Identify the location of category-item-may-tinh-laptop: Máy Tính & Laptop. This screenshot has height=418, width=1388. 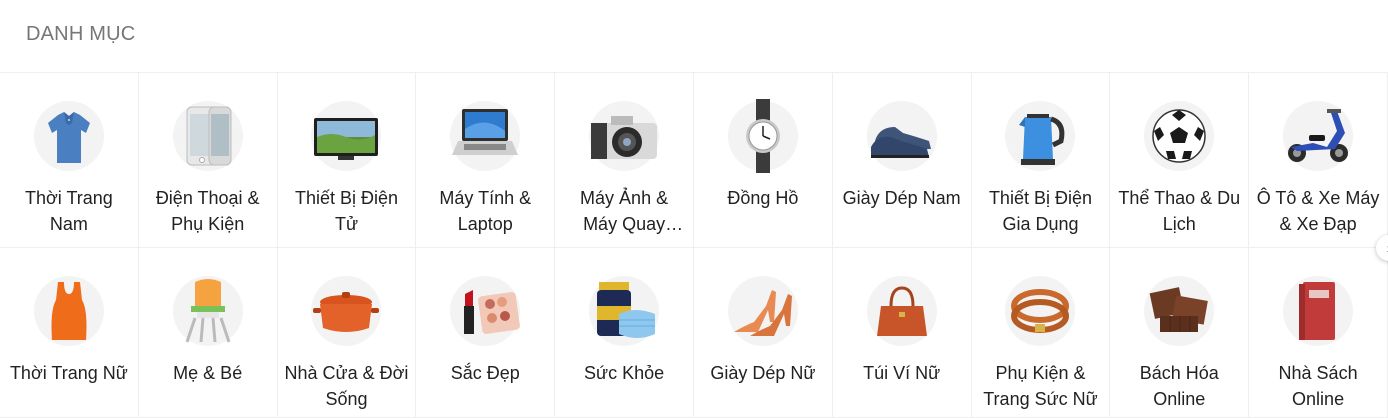
(486, 160).